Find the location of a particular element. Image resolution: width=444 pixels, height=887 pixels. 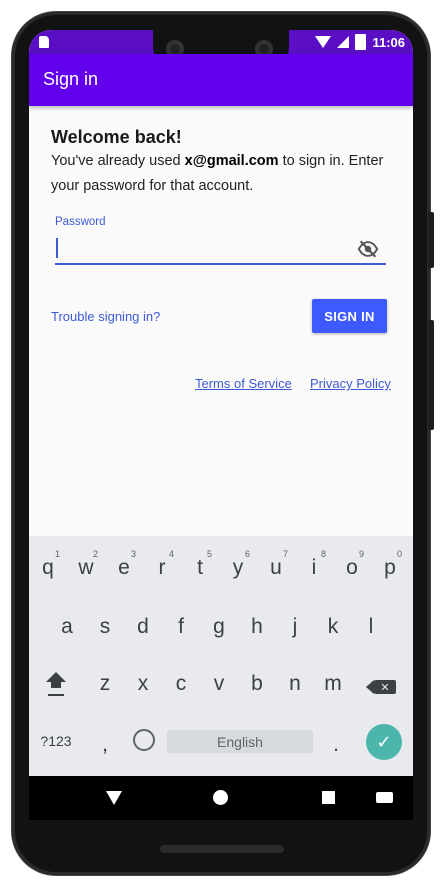

comma-key: , is located at coordinates (105, 745).